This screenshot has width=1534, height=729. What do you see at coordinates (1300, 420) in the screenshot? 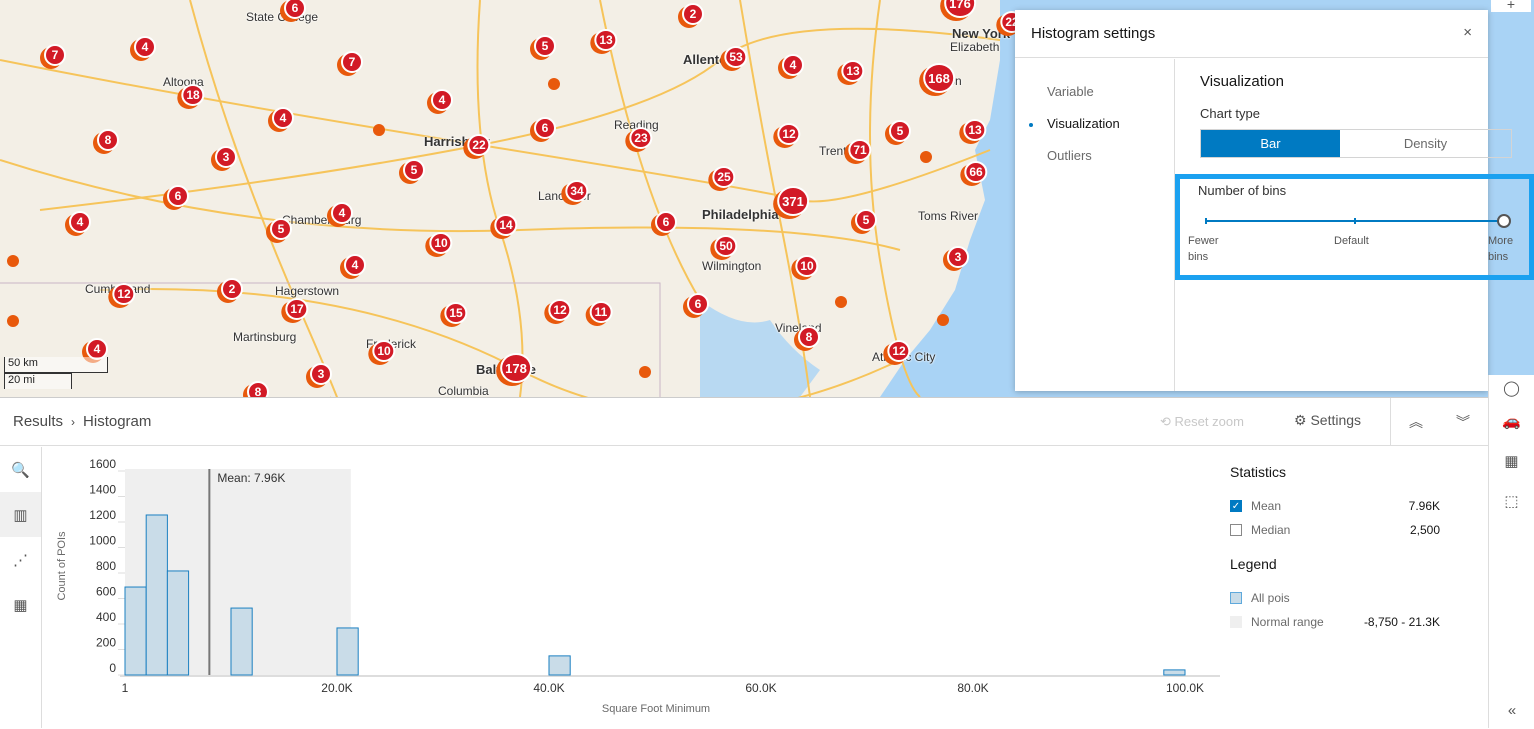
I see `gear-icon: ⚙` at bounding box center [1300, 420].